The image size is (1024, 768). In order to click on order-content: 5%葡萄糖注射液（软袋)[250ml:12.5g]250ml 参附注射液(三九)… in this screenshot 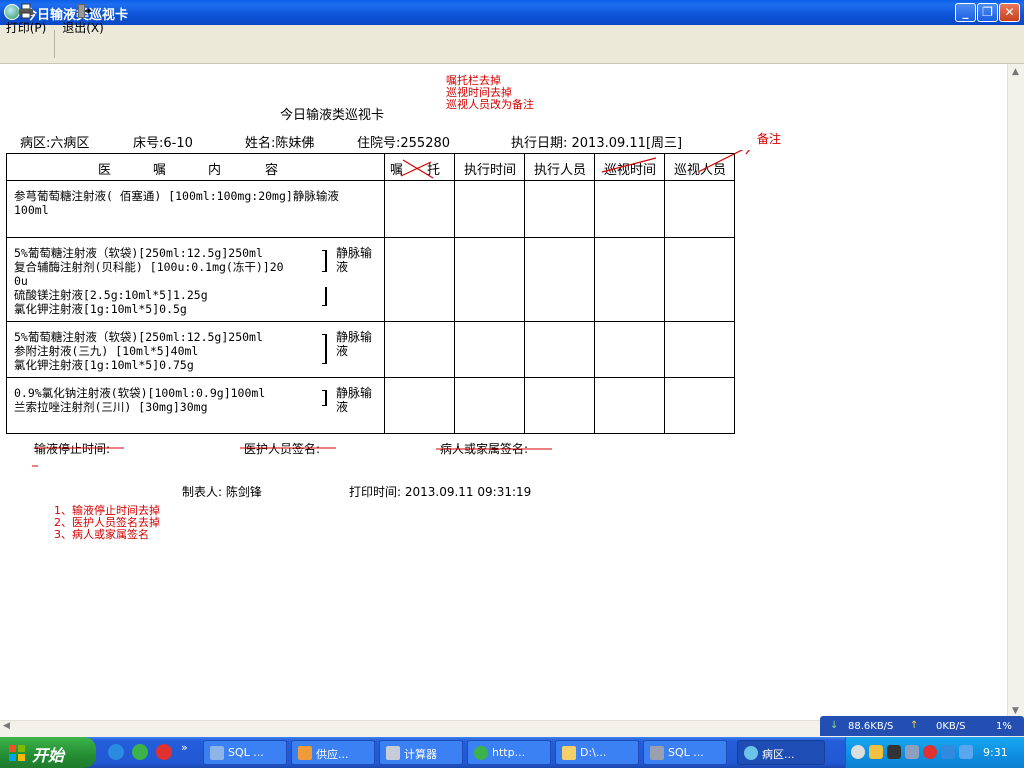, I will do `click(138, 351)`.